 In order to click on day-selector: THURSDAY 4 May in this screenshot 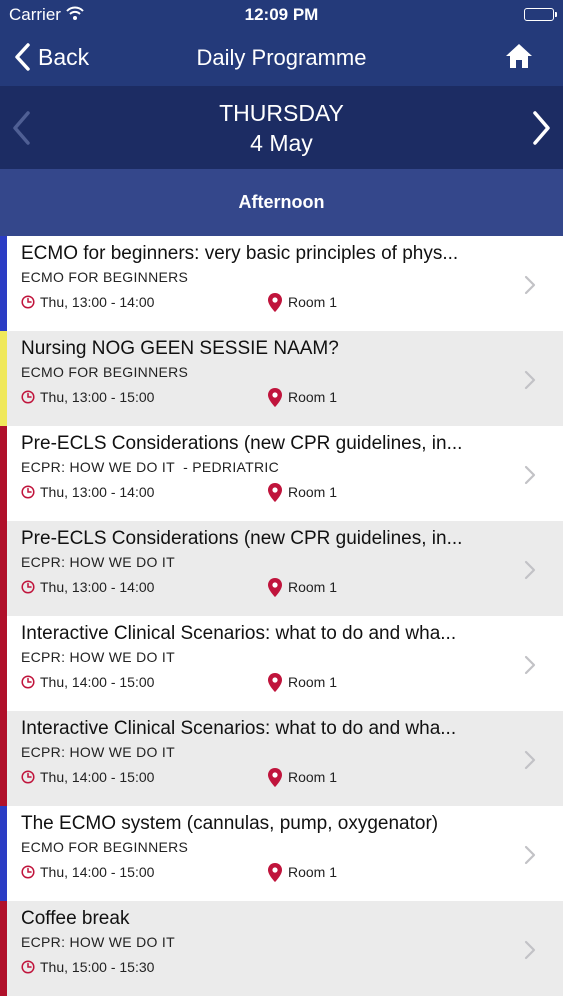, I will do `click(281, 127)`.